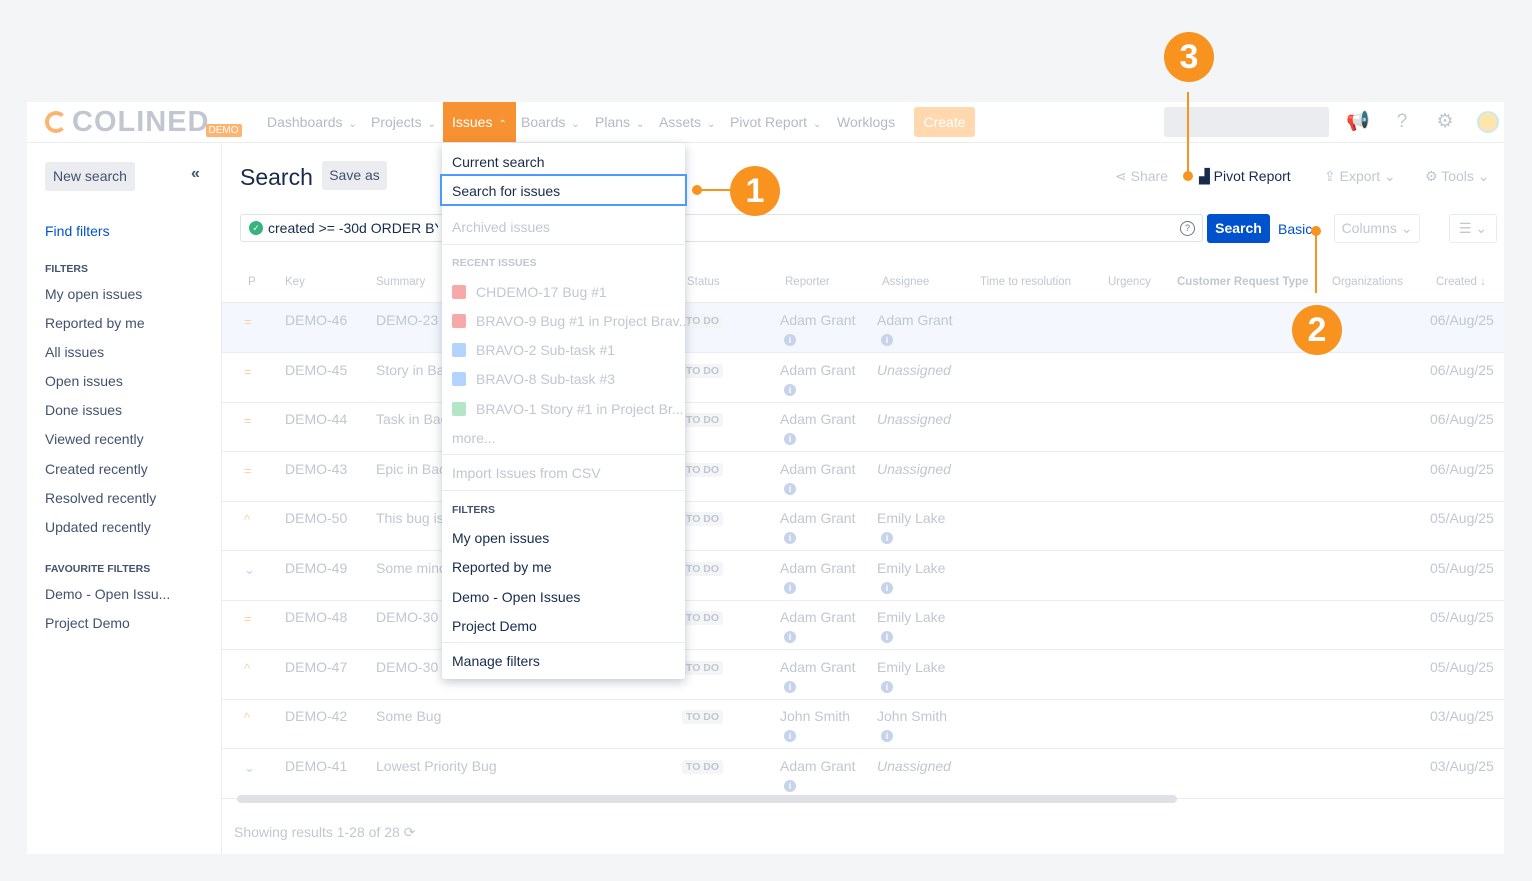 Image resolution: width=1532 pixels, height=881 pixels. I want to click on menu-item-manage-filters: Manage filters, so click(496, 661).